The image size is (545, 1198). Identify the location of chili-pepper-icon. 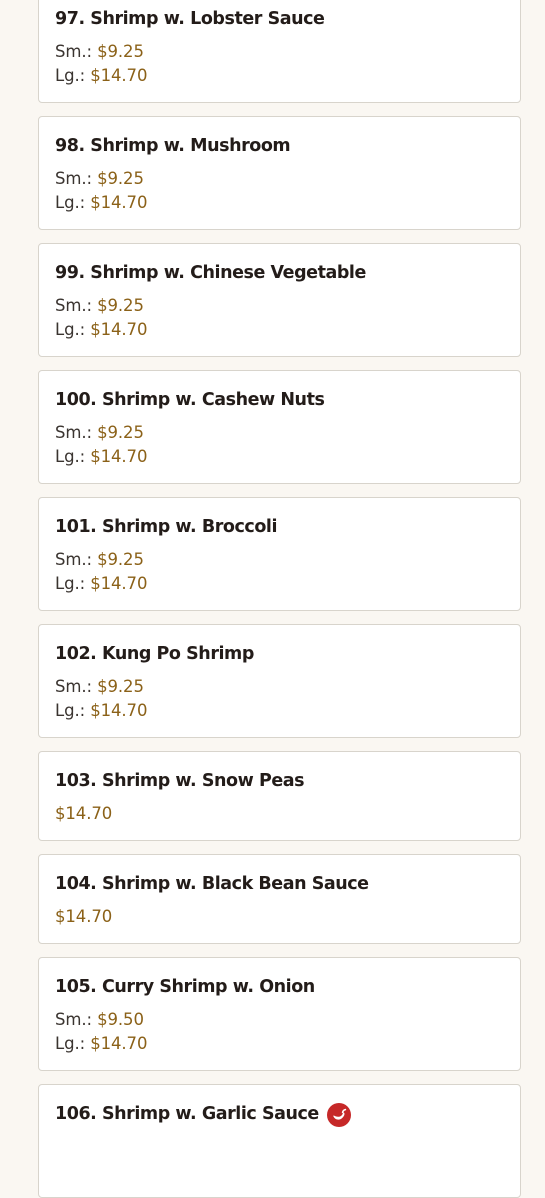
(338, 1115).